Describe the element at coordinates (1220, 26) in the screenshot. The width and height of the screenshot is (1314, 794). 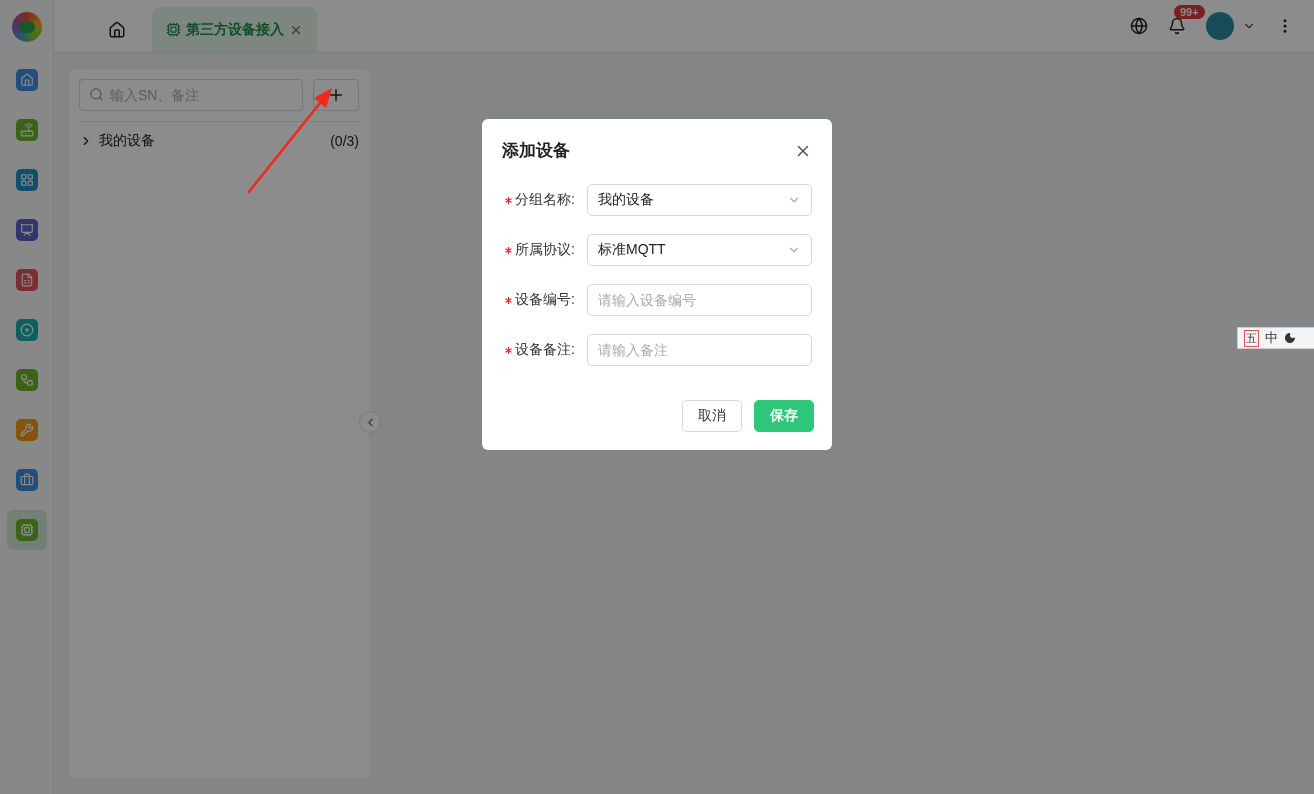
I see `avatar` at that location.